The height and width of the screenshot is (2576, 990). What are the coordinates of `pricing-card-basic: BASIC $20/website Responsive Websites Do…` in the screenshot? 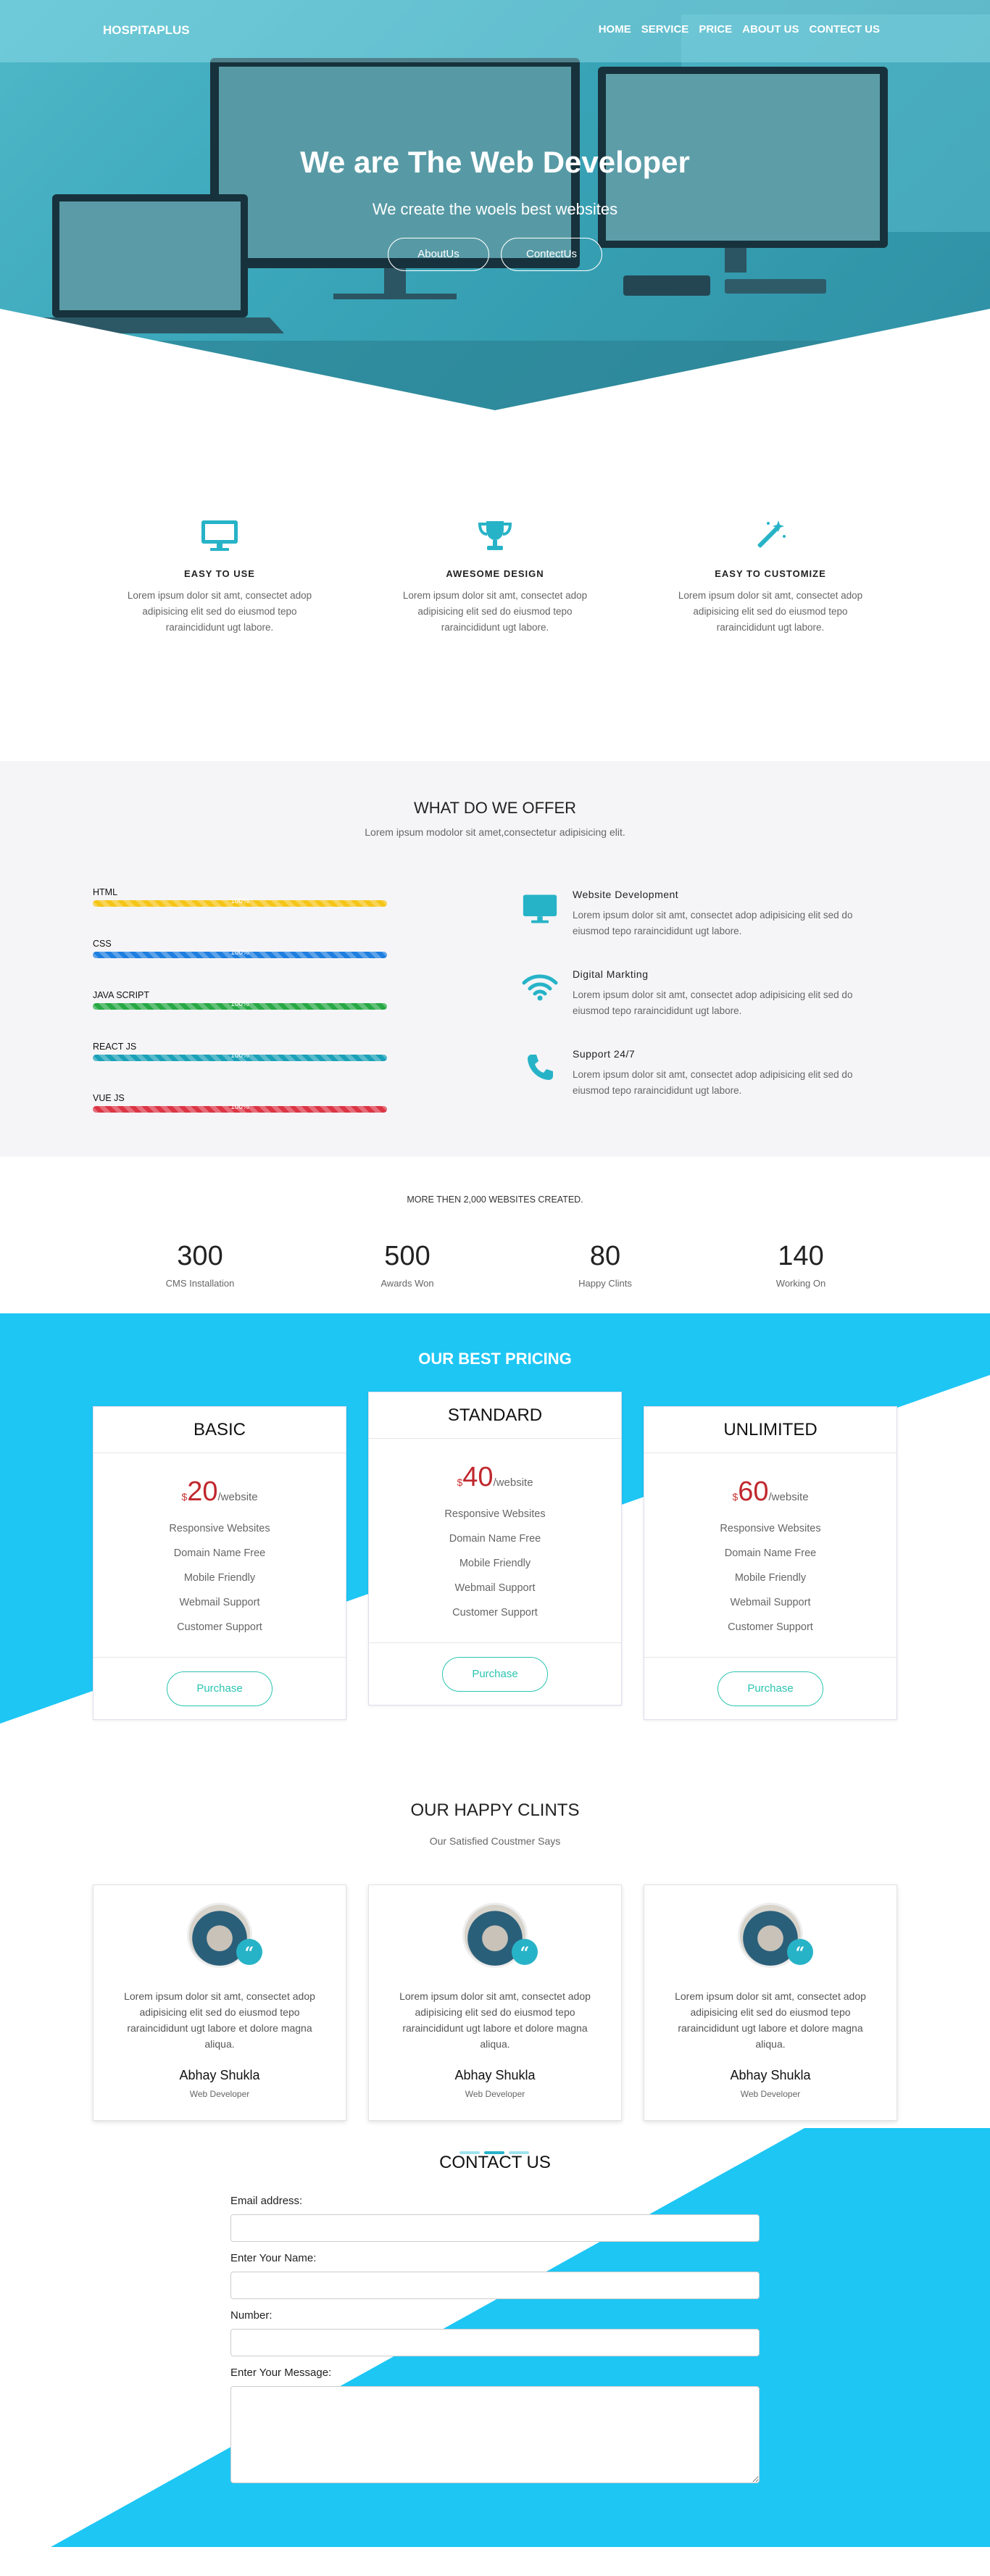 It's located at (220, 1563).